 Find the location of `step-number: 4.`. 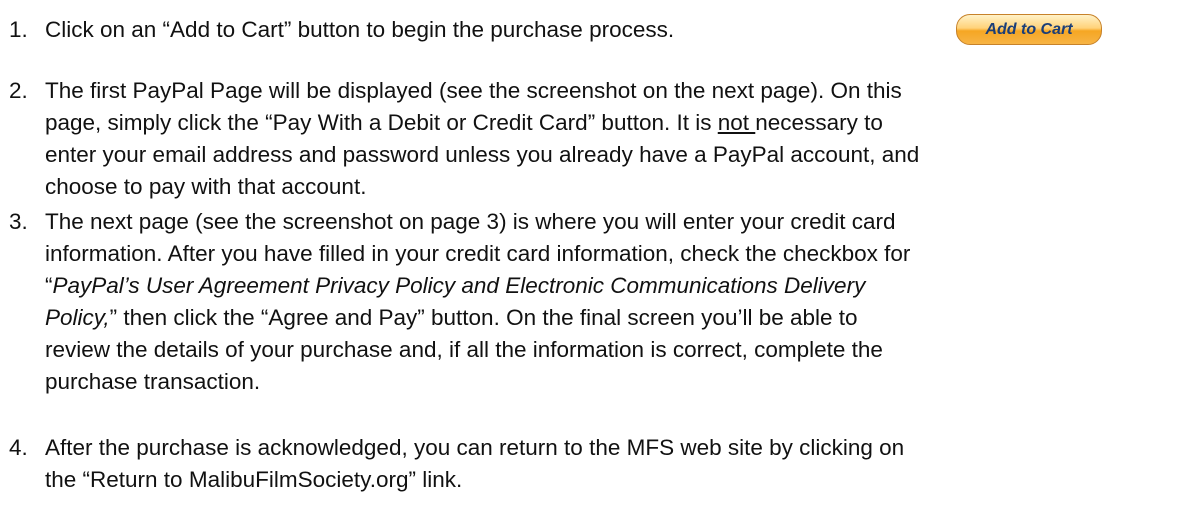

step-number: 4. is located at coordinates (18, 447).